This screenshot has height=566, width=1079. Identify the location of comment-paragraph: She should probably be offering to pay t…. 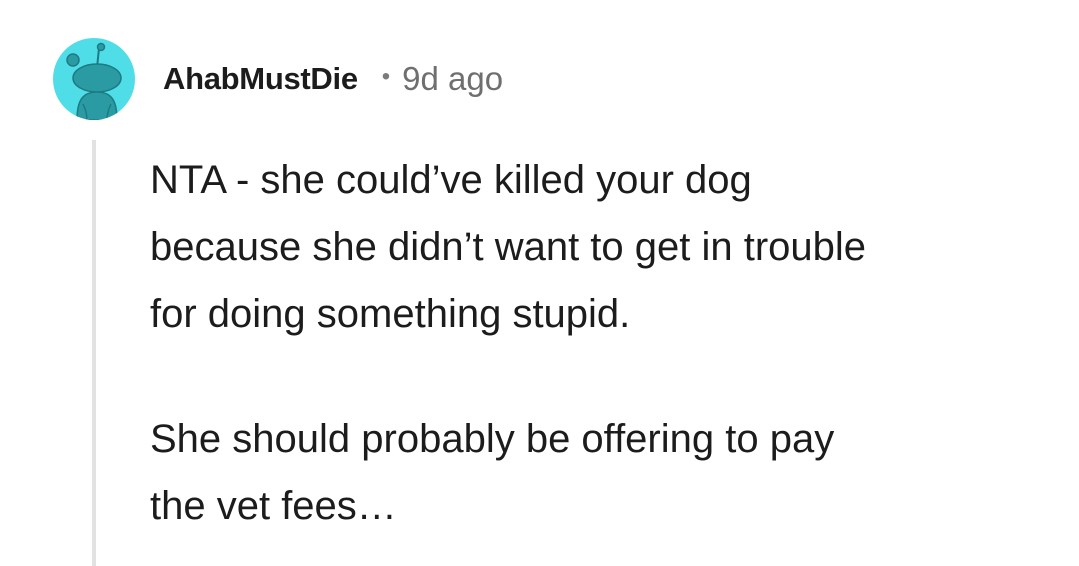
(492, 472).